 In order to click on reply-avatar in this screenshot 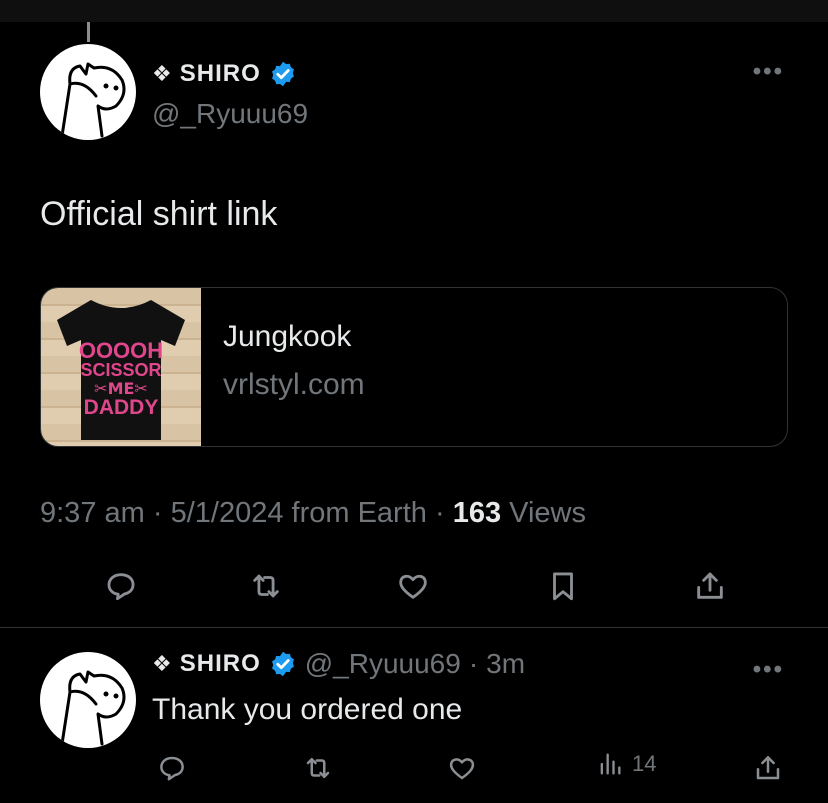, I will do `click(88, 700)`.